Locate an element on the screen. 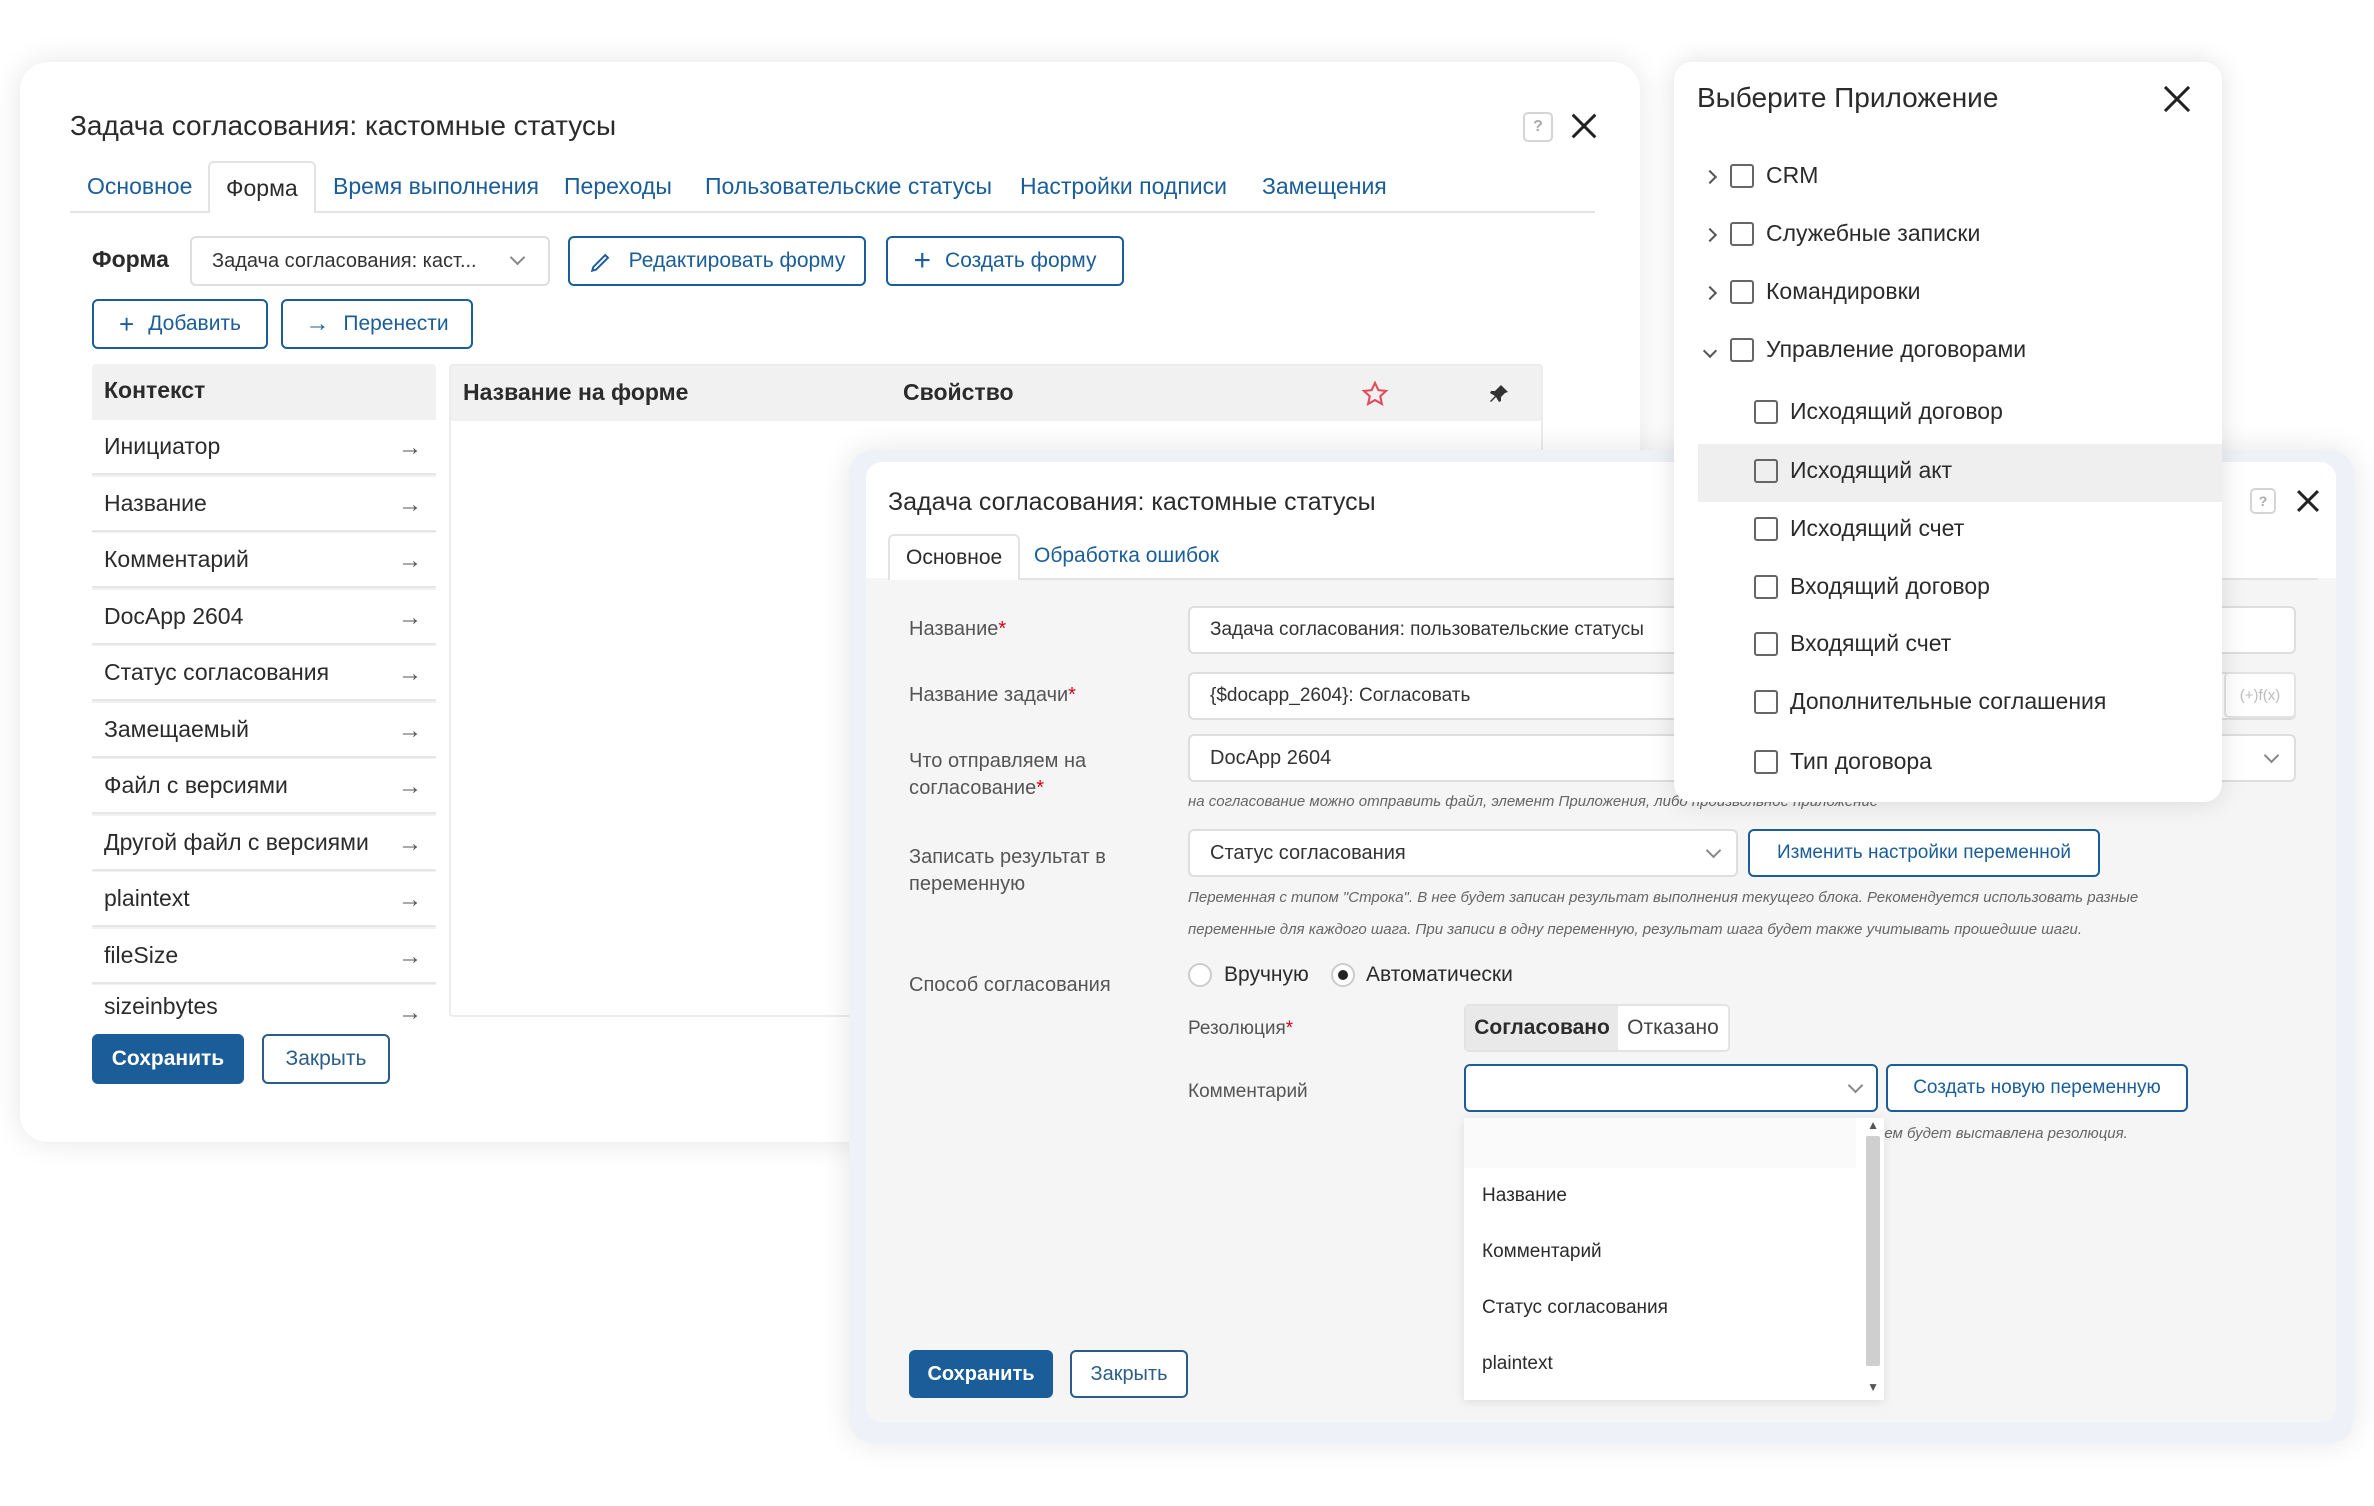  tab-signature-settings: Настройки подписи is located at coordinates (1123, 186).